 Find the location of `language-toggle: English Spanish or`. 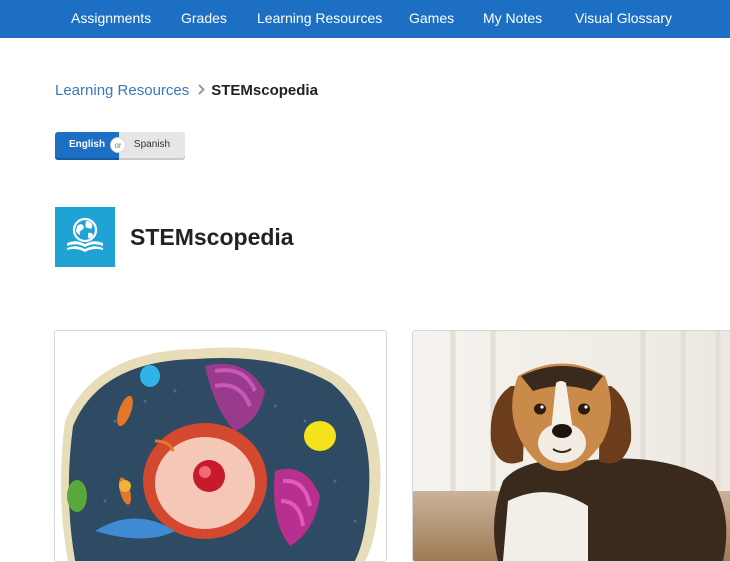

language-toggle: English Spanish or is located at coordinates (120, 146).